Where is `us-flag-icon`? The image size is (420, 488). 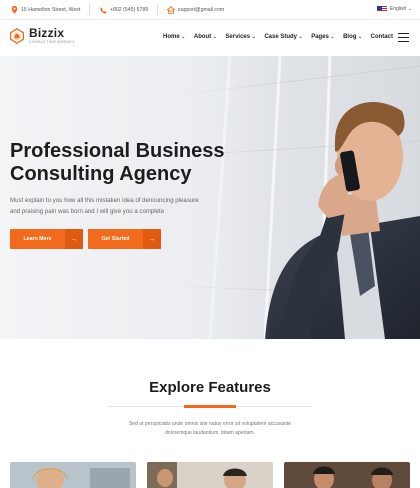
us-flag-icon is located at coordinates (381, 9).